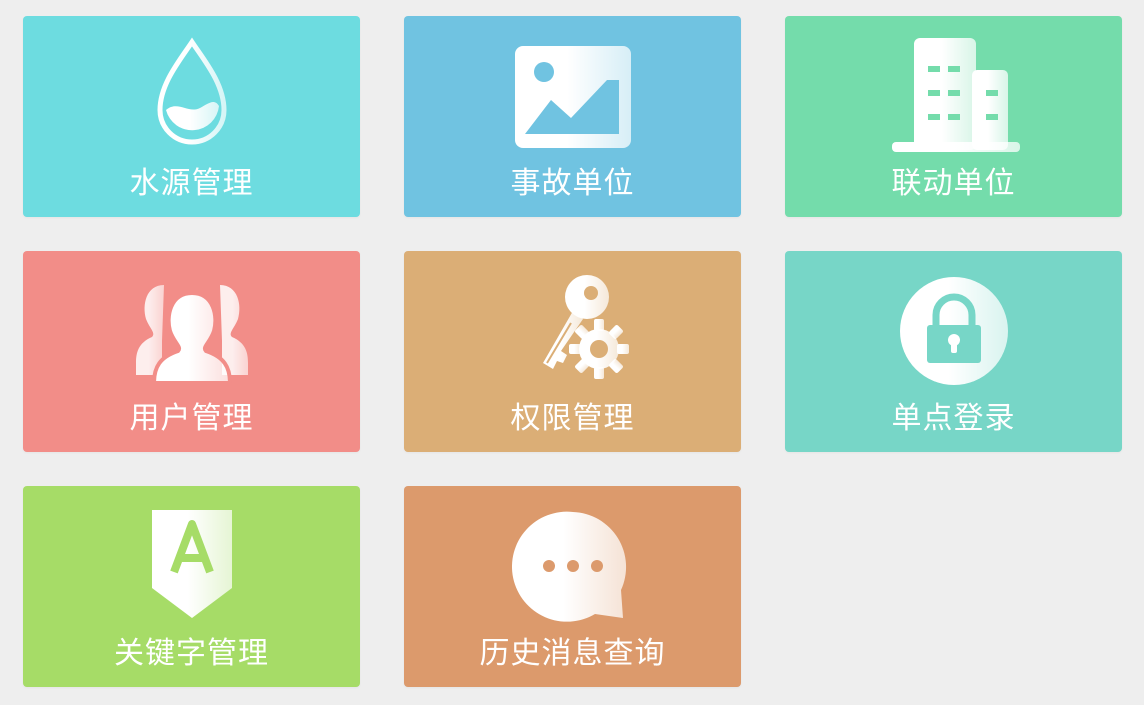  Describe the element at coordinates (573, 566) in the screenshot. I see `chat-bubble-icon` at that location.